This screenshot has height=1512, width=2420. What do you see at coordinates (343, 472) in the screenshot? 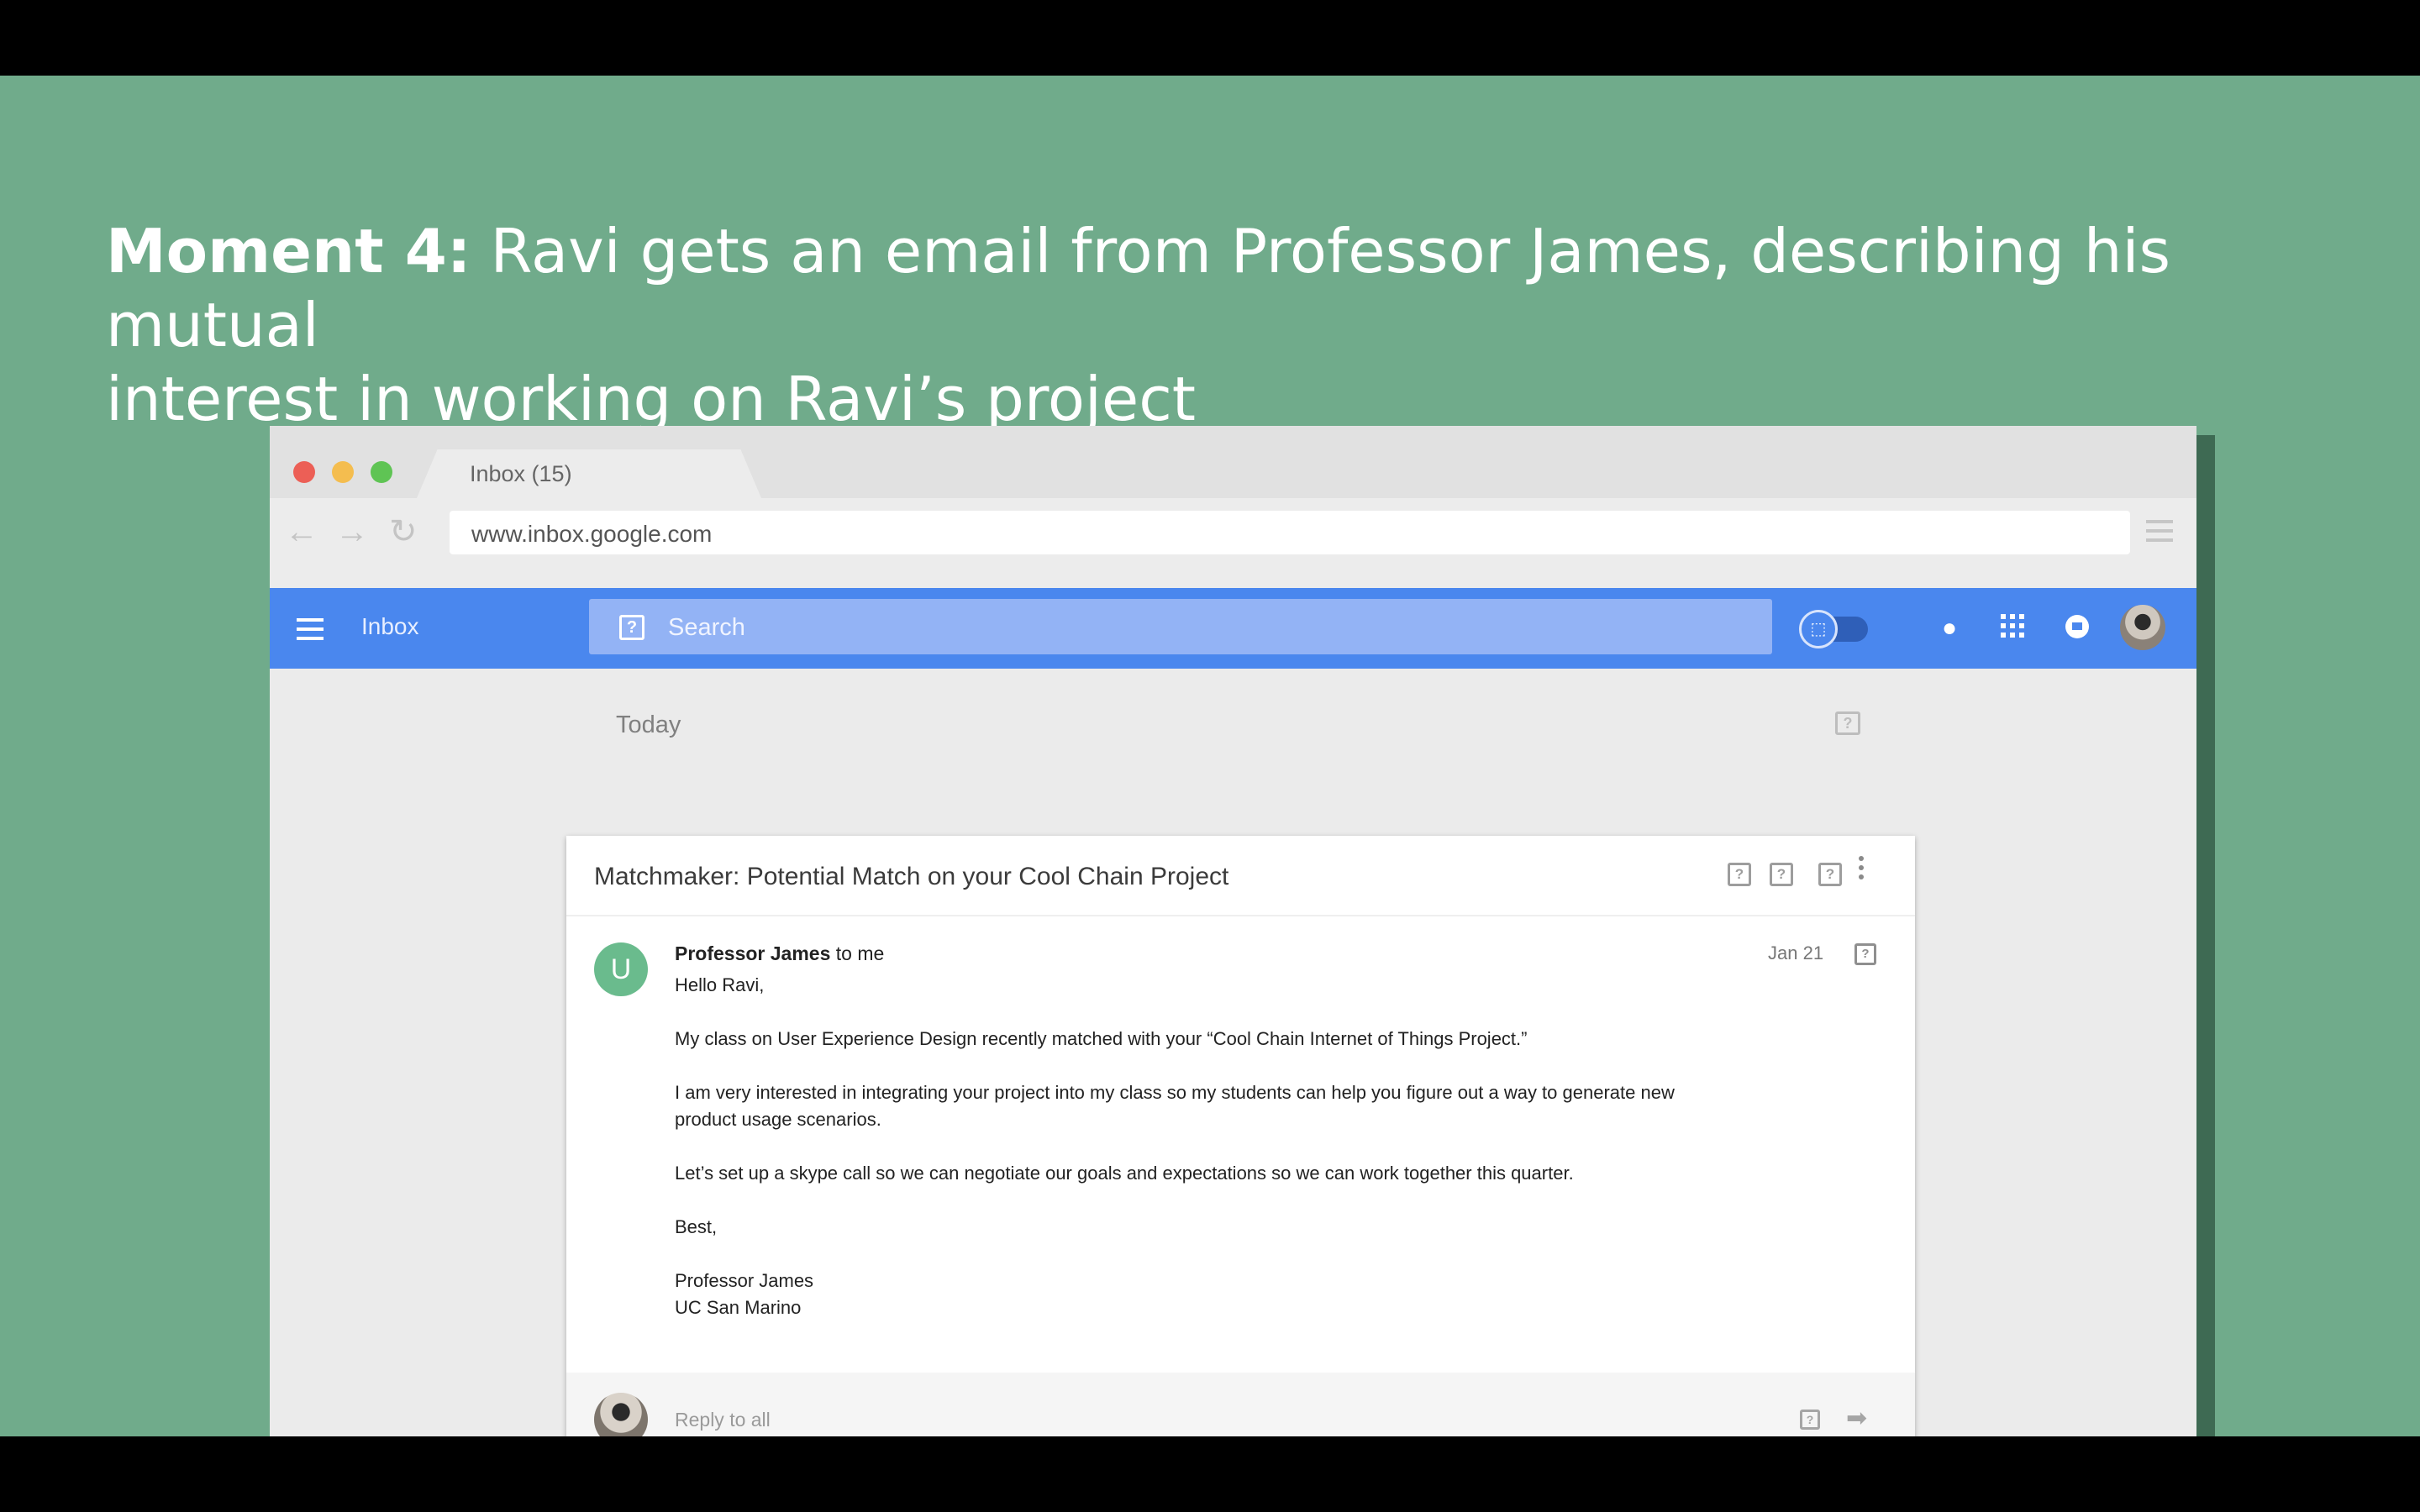
I see `minimize-window-button` at bounding box center [343, 472].